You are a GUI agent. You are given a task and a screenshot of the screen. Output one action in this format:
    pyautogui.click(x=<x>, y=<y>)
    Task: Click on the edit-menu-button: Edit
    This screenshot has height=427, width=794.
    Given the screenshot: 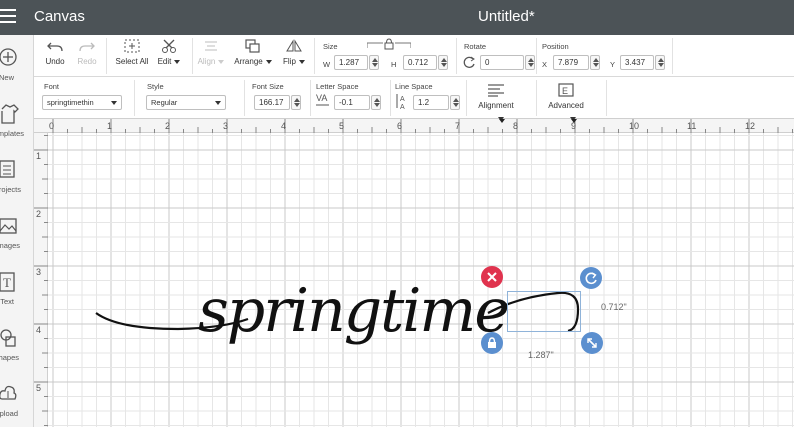 What is the action you would take?
    pyautogui.click(x=169, y=52)
    